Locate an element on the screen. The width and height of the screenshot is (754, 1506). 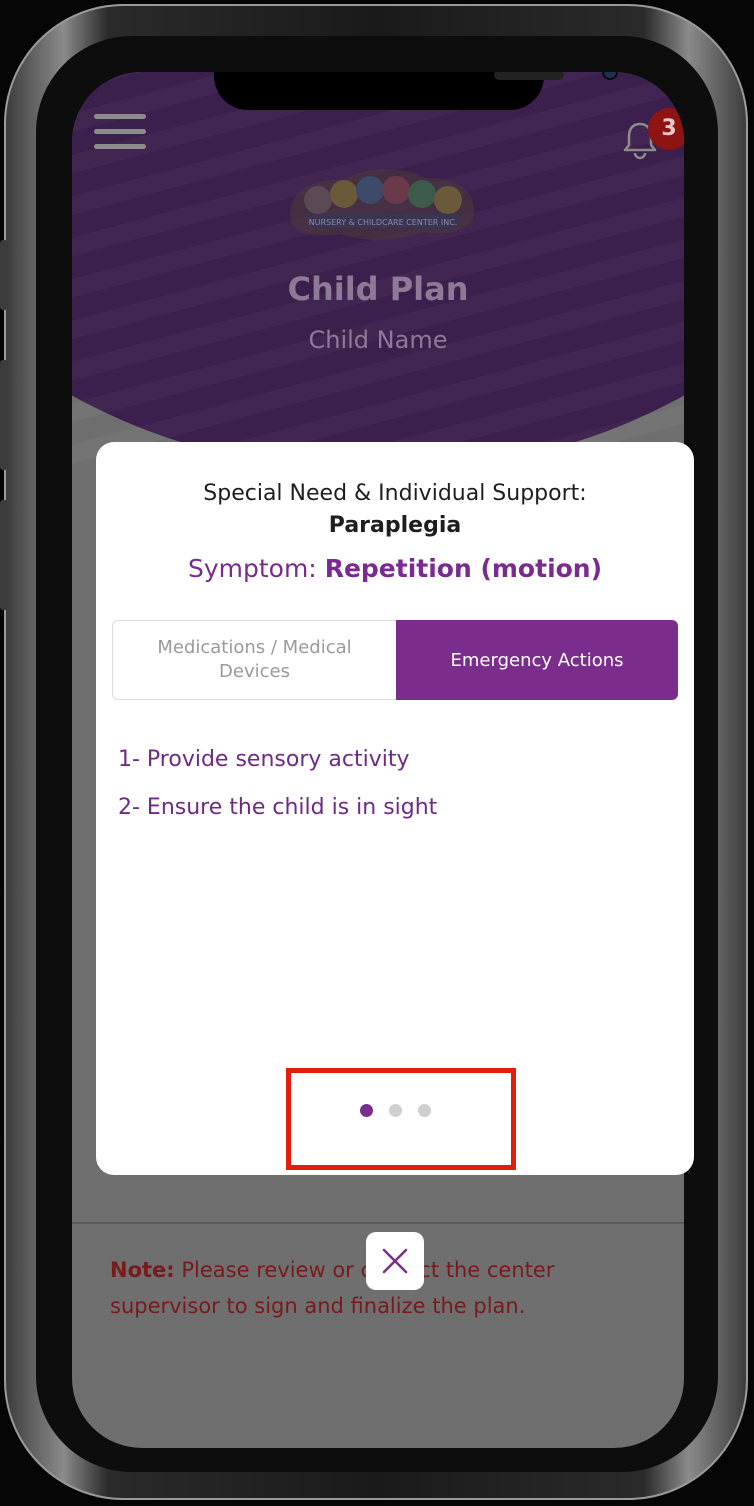
close-modal-button is located at coordinates (395, 1261).